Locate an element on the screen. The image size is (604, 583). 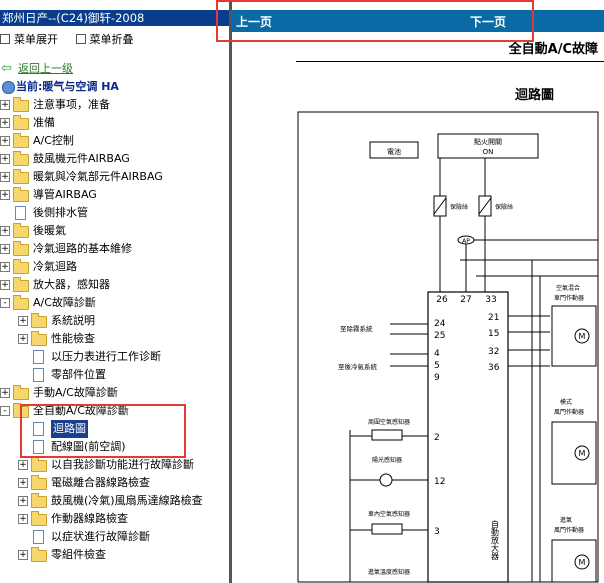
tree-item: + 以自我診斷功能进行故障診斷 is located at coordinates (114, 465).